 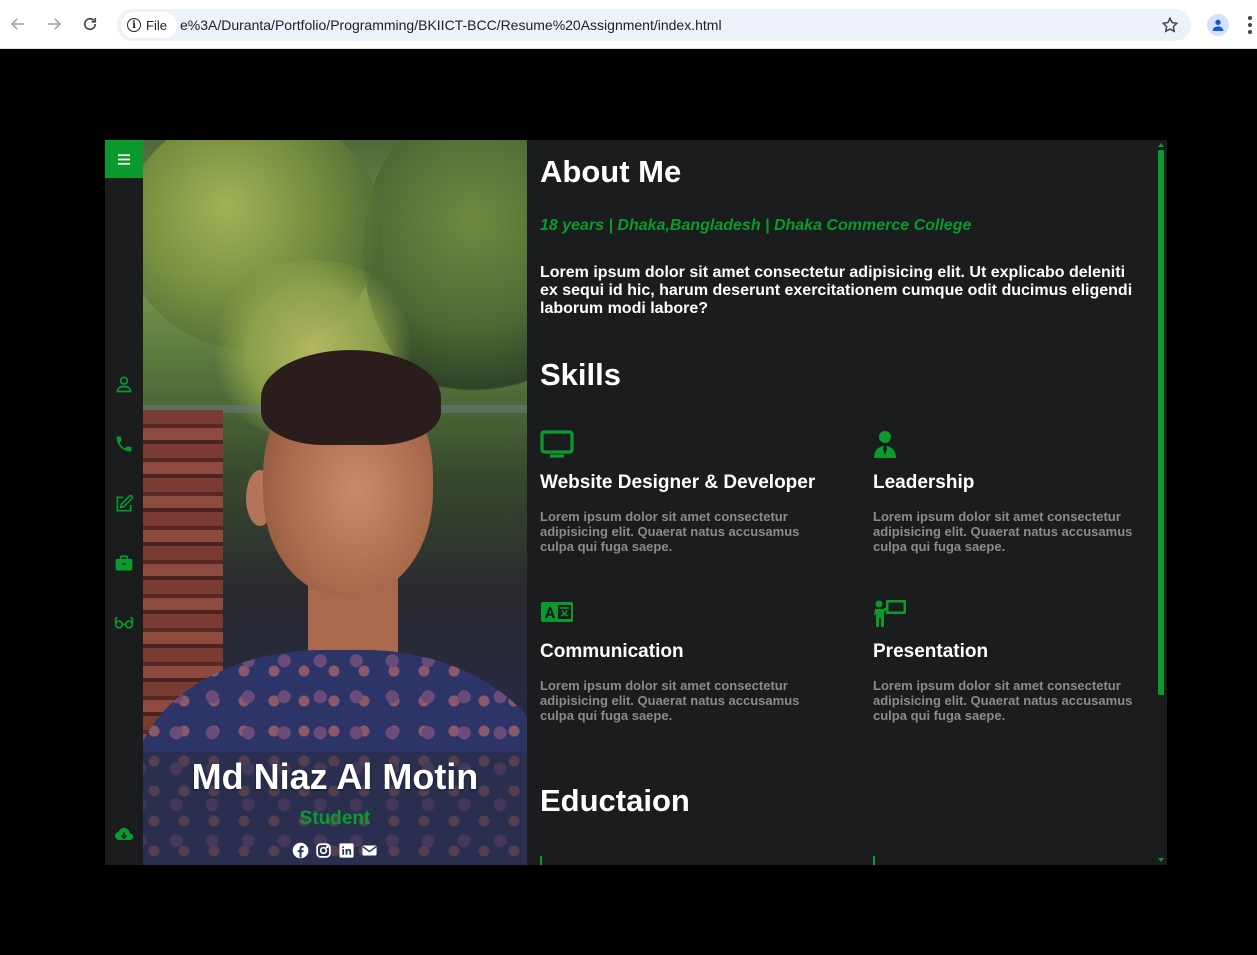 I want to click on skill-title: Website Designer & Developer, so click(x=678, y=482).